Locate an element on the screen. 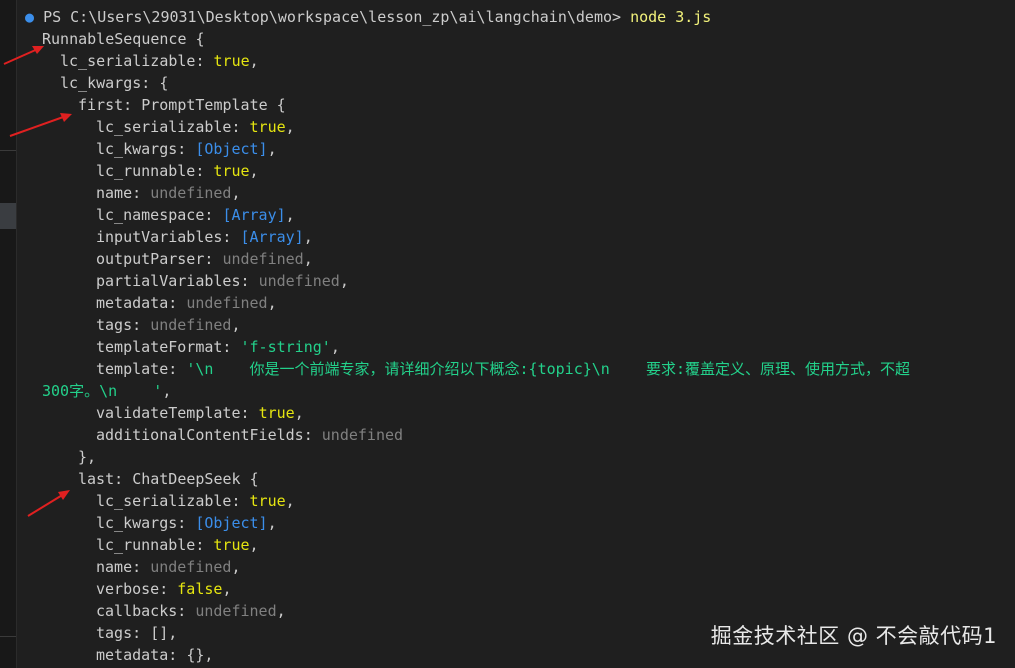 The width and height of the screenshot is (1015, 668). output-line: first: PromptTemplate { is located at coordinates (182, 105).